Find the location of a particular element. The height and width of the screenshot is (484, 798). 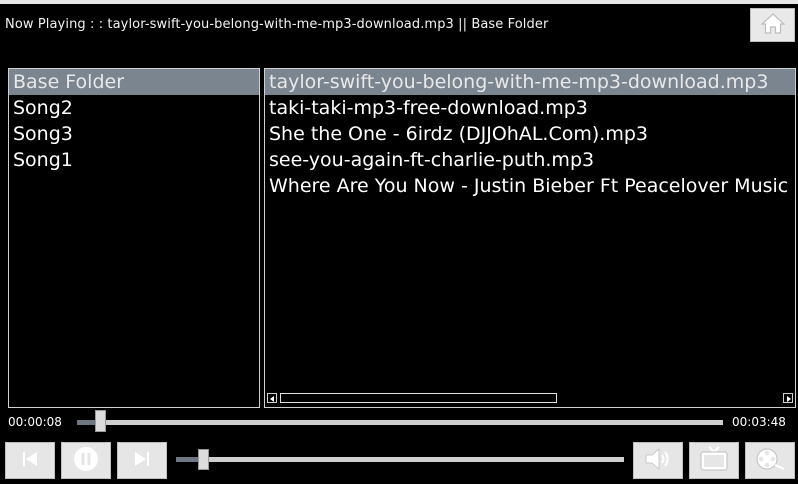

horizontal-scrollbar is located at coordinates (530, 399).